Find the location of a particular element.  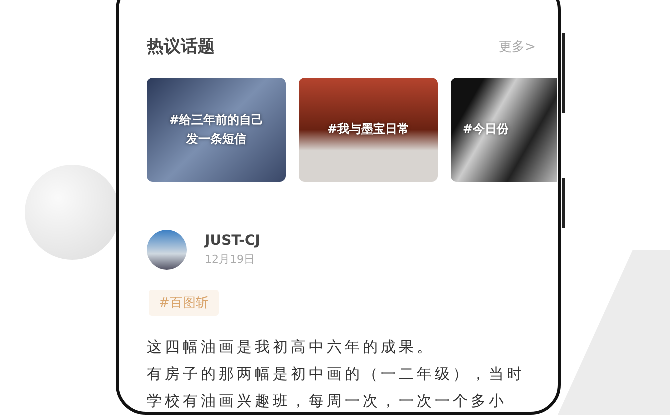

more-link: 更多> is located at coordinates (517, 47).